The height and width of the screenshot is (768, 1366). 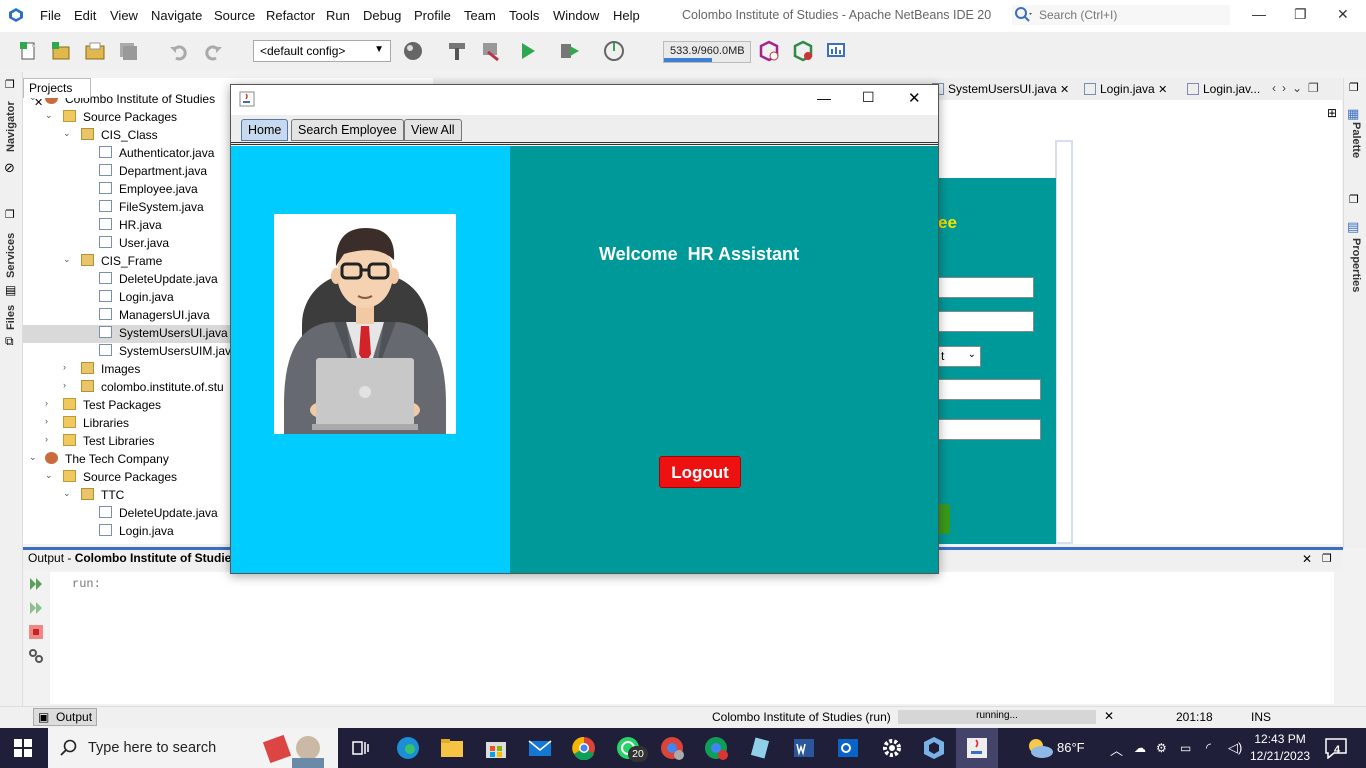 What do you see at coordinates (1161, 748) in the screenshot?
I see `tray-network-settings-icon: ⚙` at bounding box center [1161, 748].